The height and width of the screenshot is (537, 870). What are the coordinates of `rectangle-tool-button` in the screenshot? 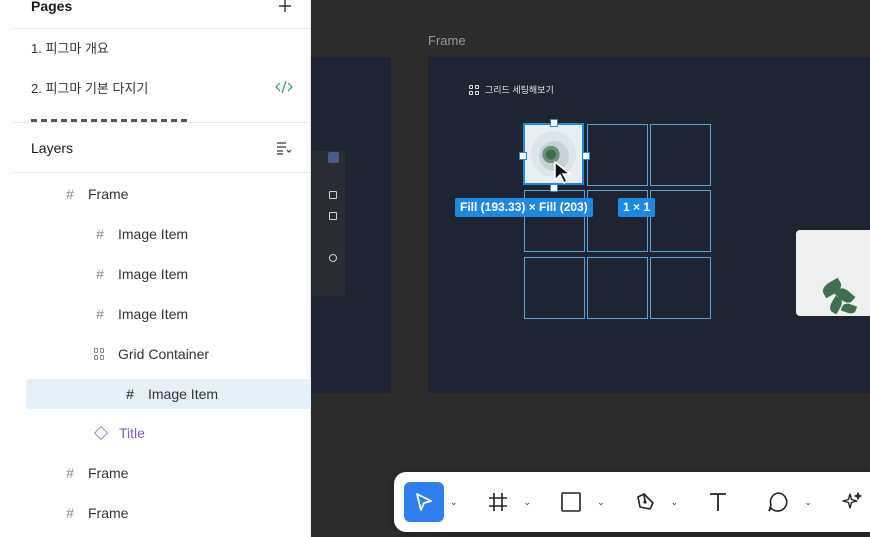 It's located at (571, 502).